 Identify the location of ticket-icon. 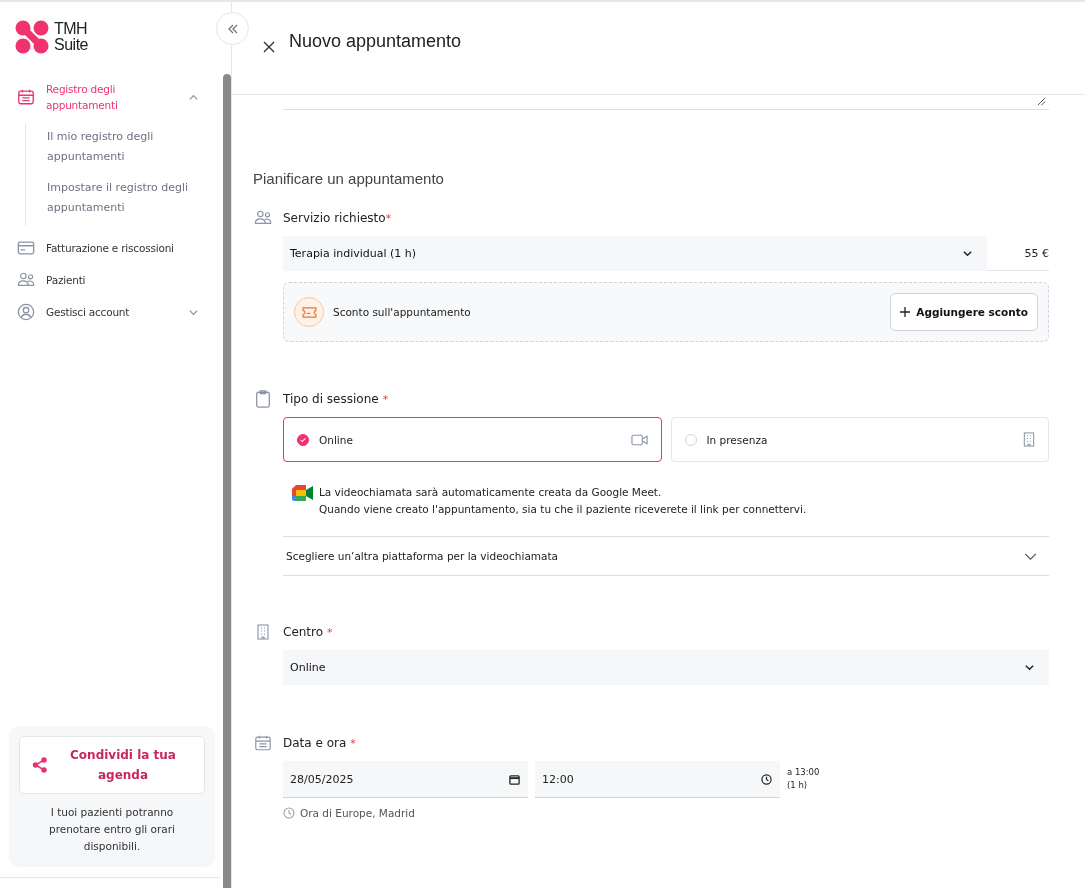
(309, 312).